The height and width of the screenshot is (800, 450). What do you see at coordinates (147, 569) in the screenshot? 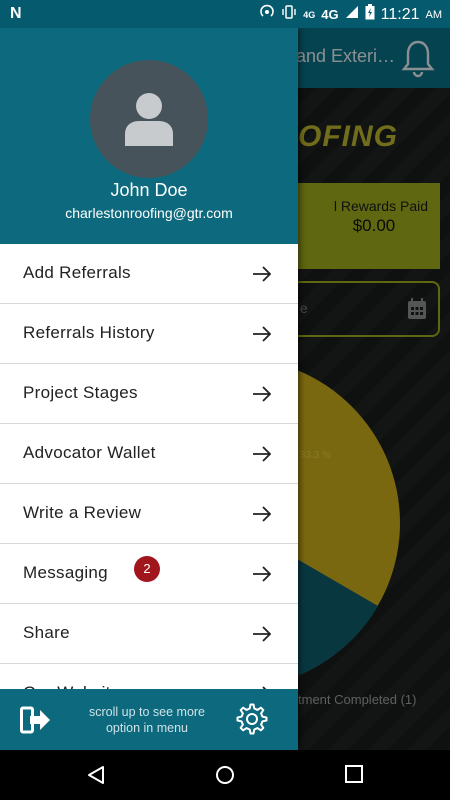
I see `unread-count-badge: 2` at bounding box center [147, 569].